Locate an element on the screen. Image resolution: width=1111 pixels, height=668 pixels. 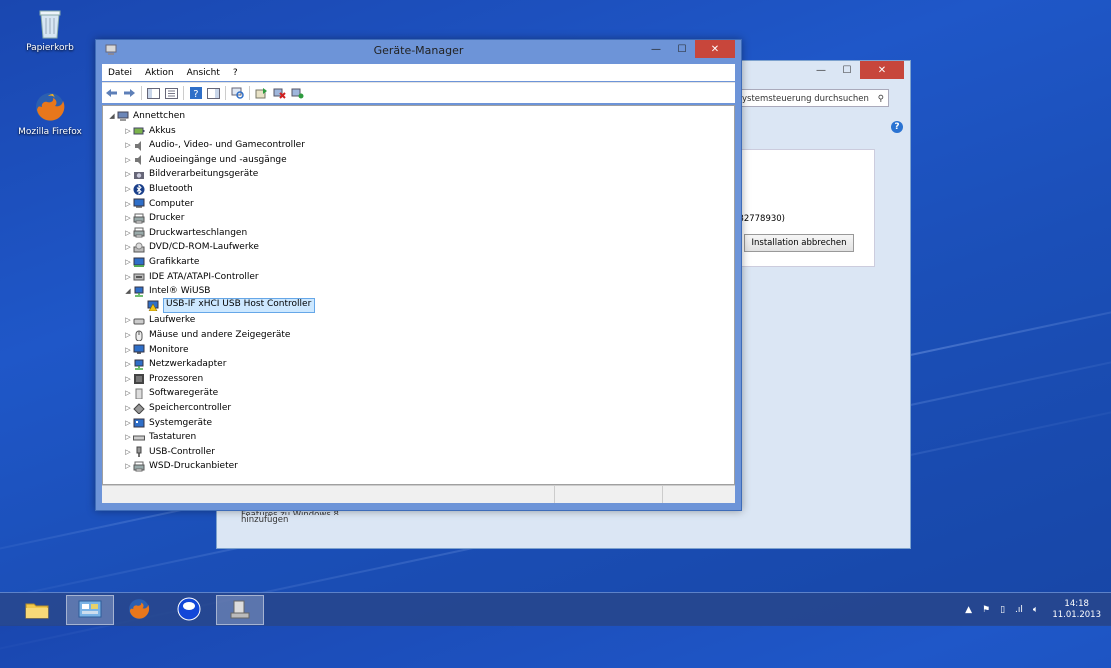
scan-hardware-icon is located at coordinates (237, 93).